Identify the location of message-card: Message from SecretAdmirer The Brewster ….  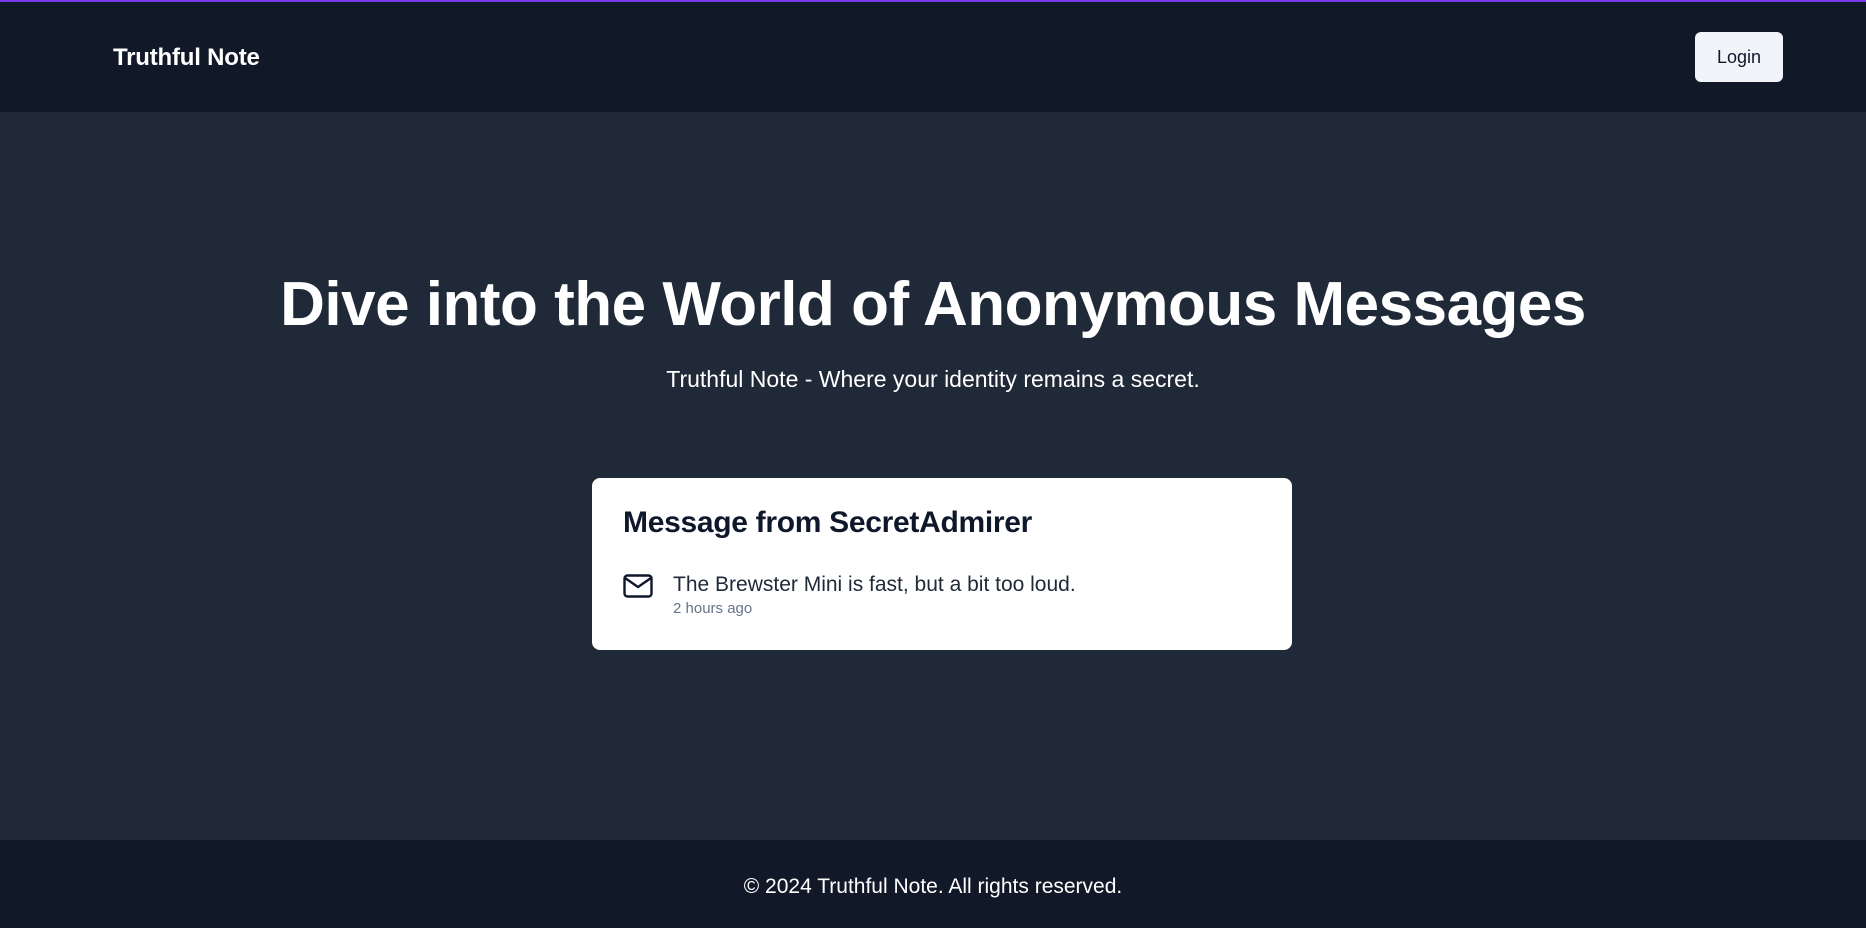
(942, 564).